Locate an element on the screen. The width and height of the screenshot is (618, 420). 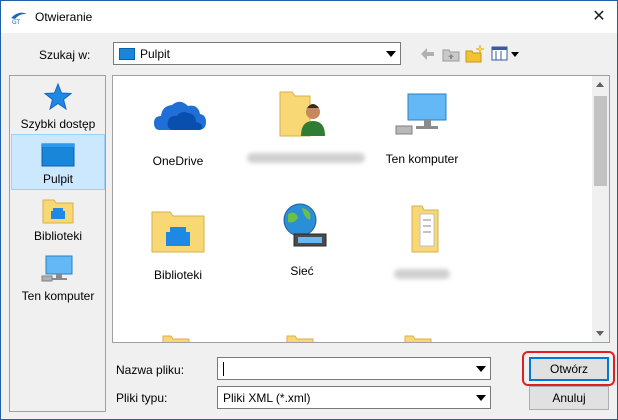
desktop-icon is located at coordinates (58, 155).